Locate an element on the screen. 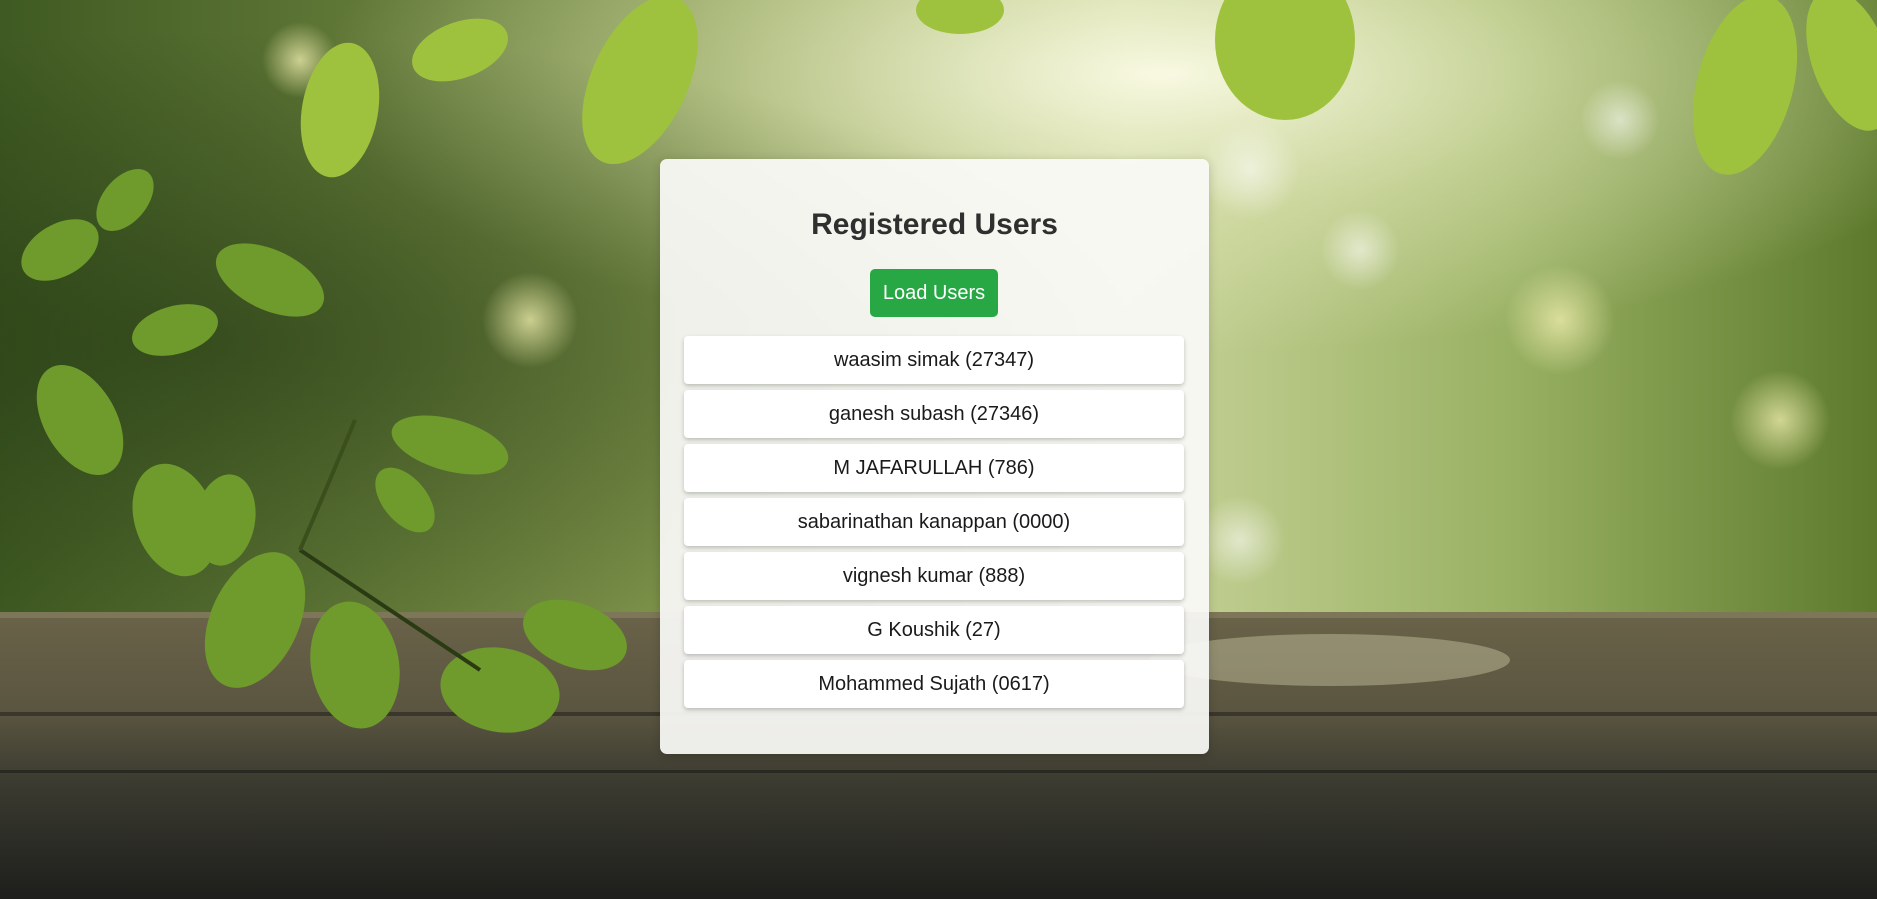  list-item: ganesh subash (27346) is located at coordinates (934, 414).